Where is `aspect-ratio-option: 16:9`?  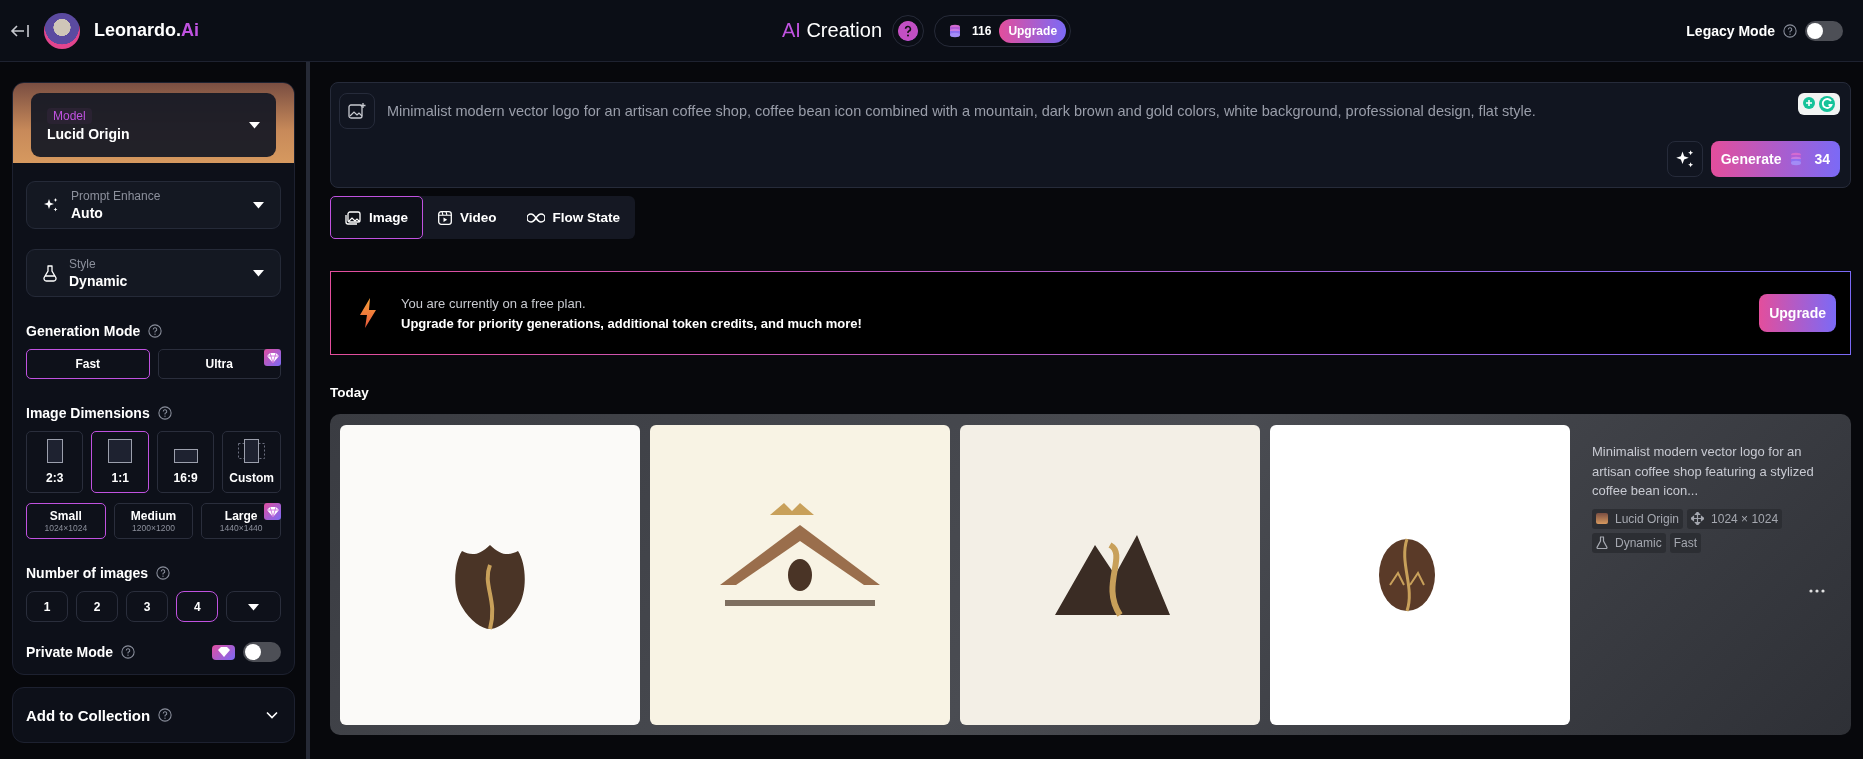
aspect-ratio-option: 16:9 is located at coordinates (185, 462).